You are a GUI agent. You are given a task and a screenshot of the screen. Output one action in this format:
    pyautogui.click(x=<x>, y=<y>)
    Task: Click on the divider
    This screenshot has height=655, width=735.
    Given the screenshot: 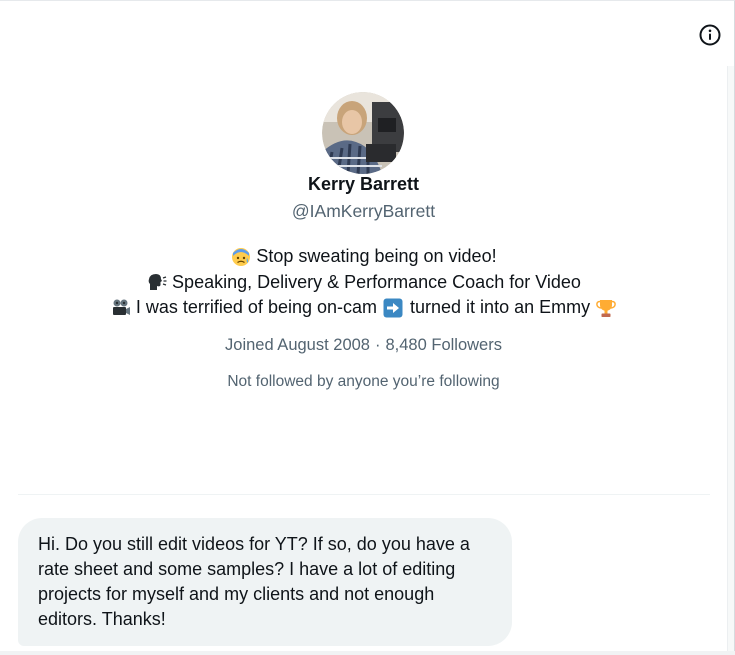 What is the action you would take?
    pyautogui.click(x=364, y=494)
    